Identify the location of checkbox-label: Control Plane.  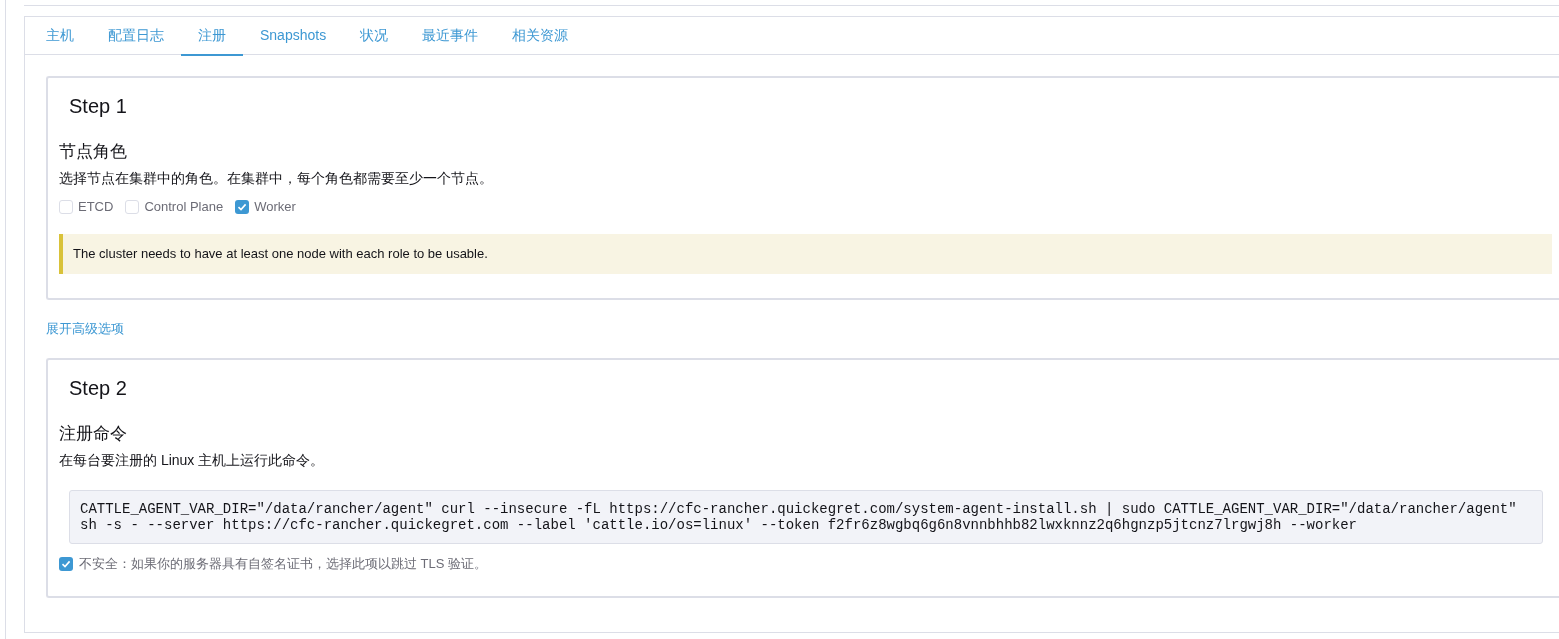
(184, 207).